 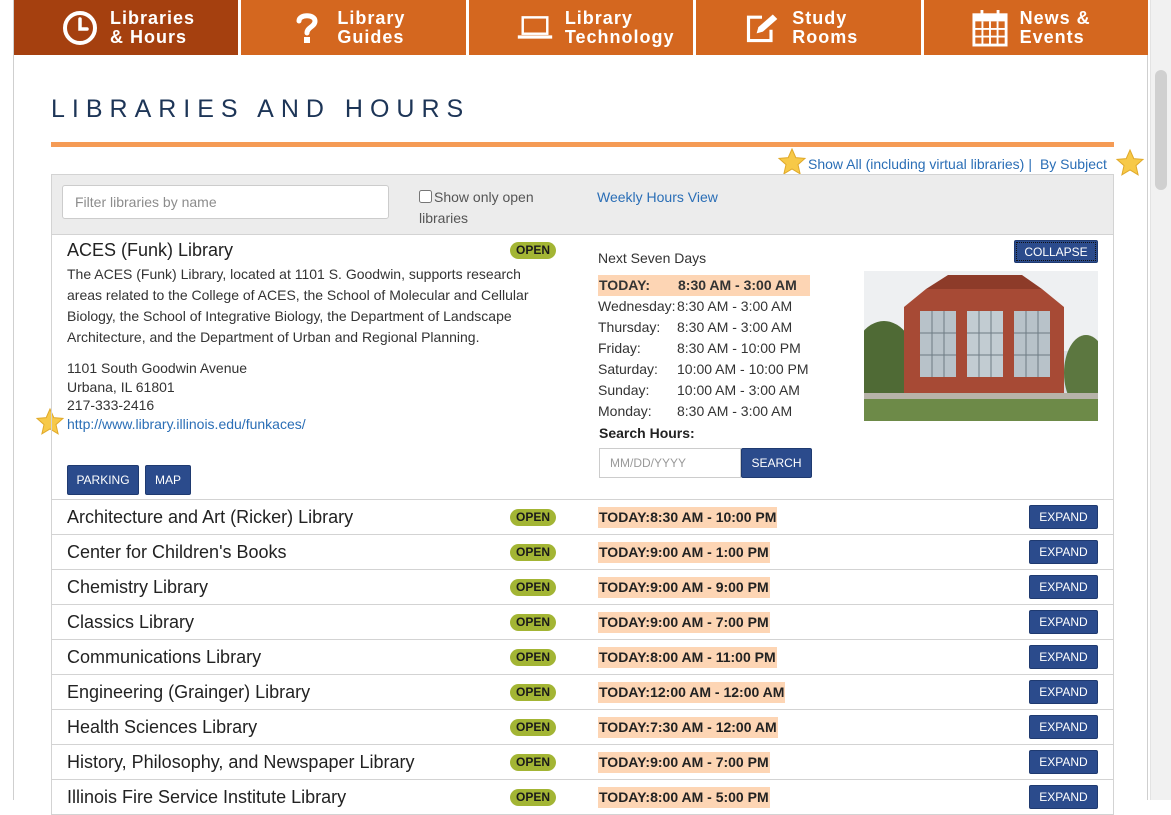 I want to click on hours-row-today: TODAY: 8:30 AM - 3:00 AM, so click(x=704, y=285).